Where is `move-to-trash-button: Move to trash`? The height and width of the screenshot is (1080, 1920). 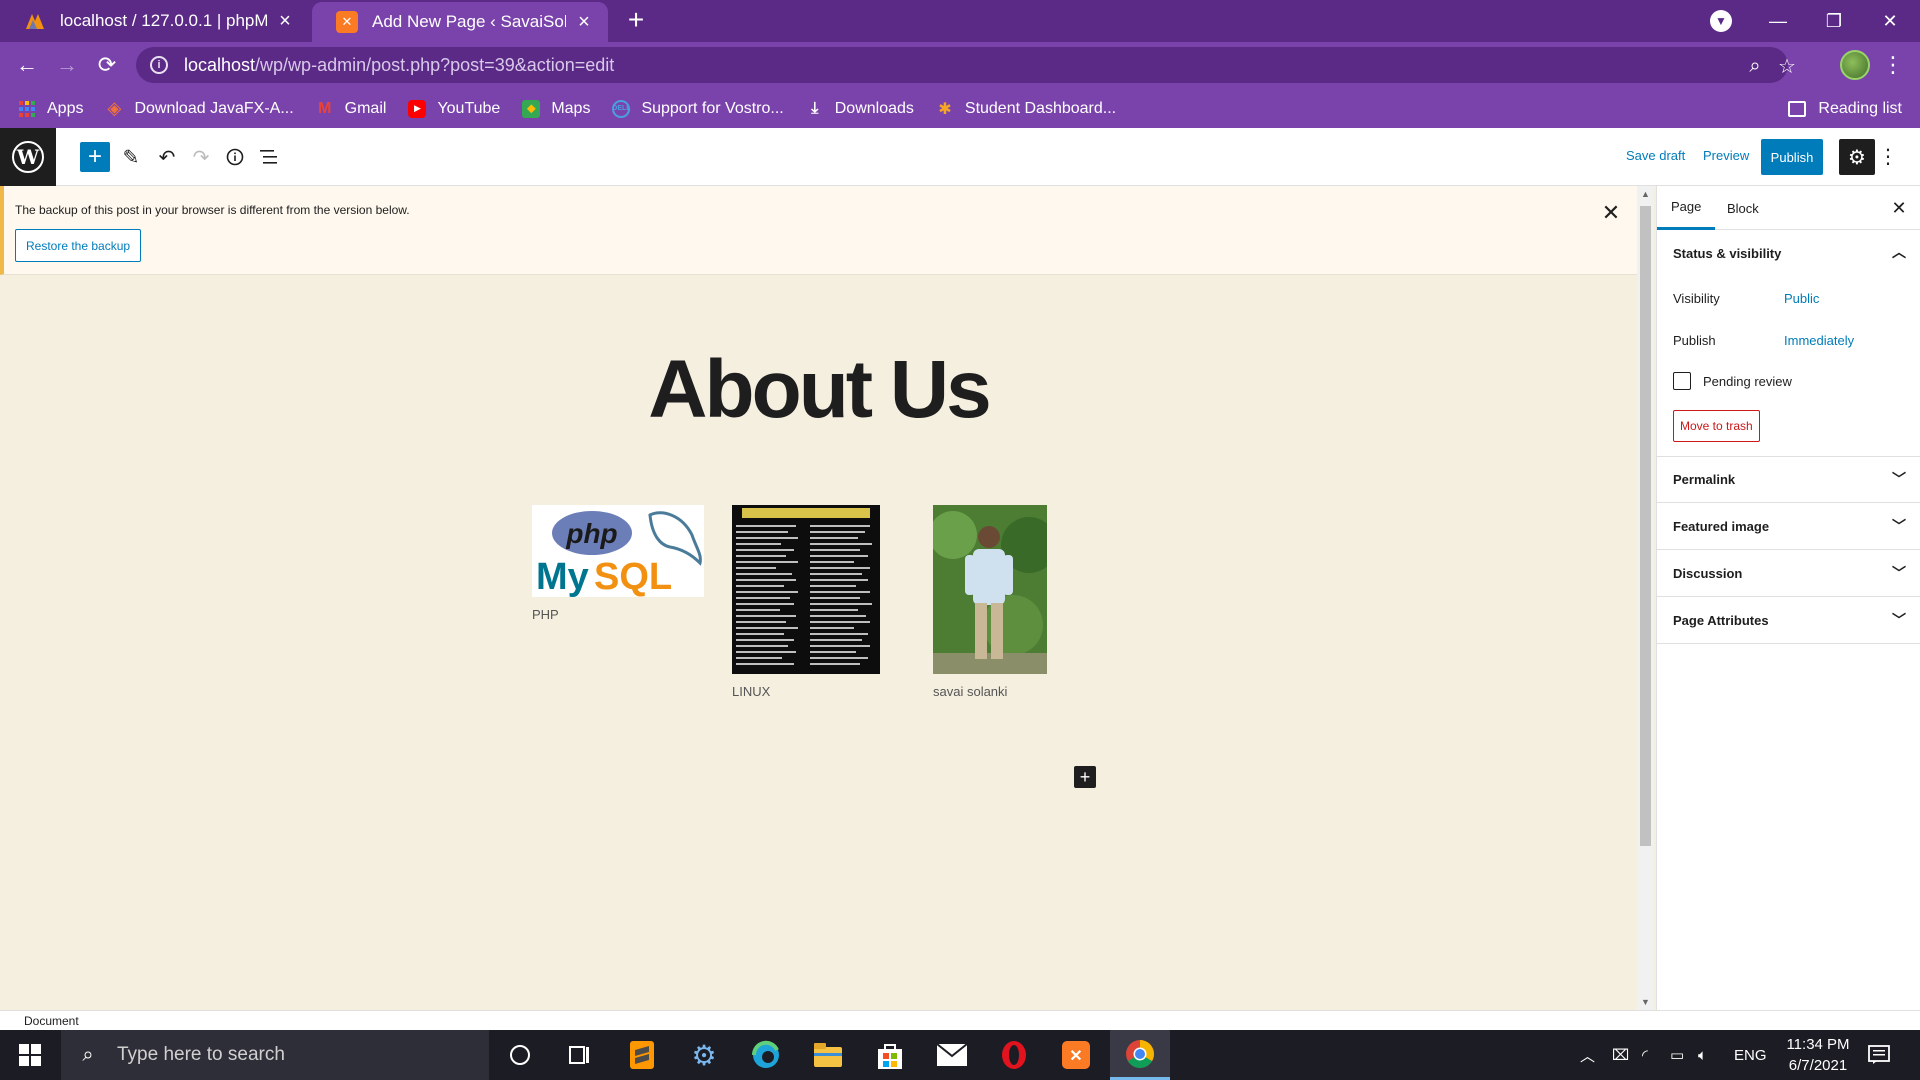
move-to-trash-button: Move to trash is located at coordinates (1716, 426).